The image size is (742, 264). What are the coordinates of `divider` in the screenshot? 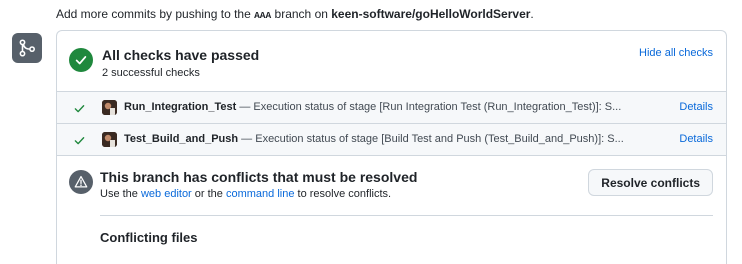 It's located at (406, 215).